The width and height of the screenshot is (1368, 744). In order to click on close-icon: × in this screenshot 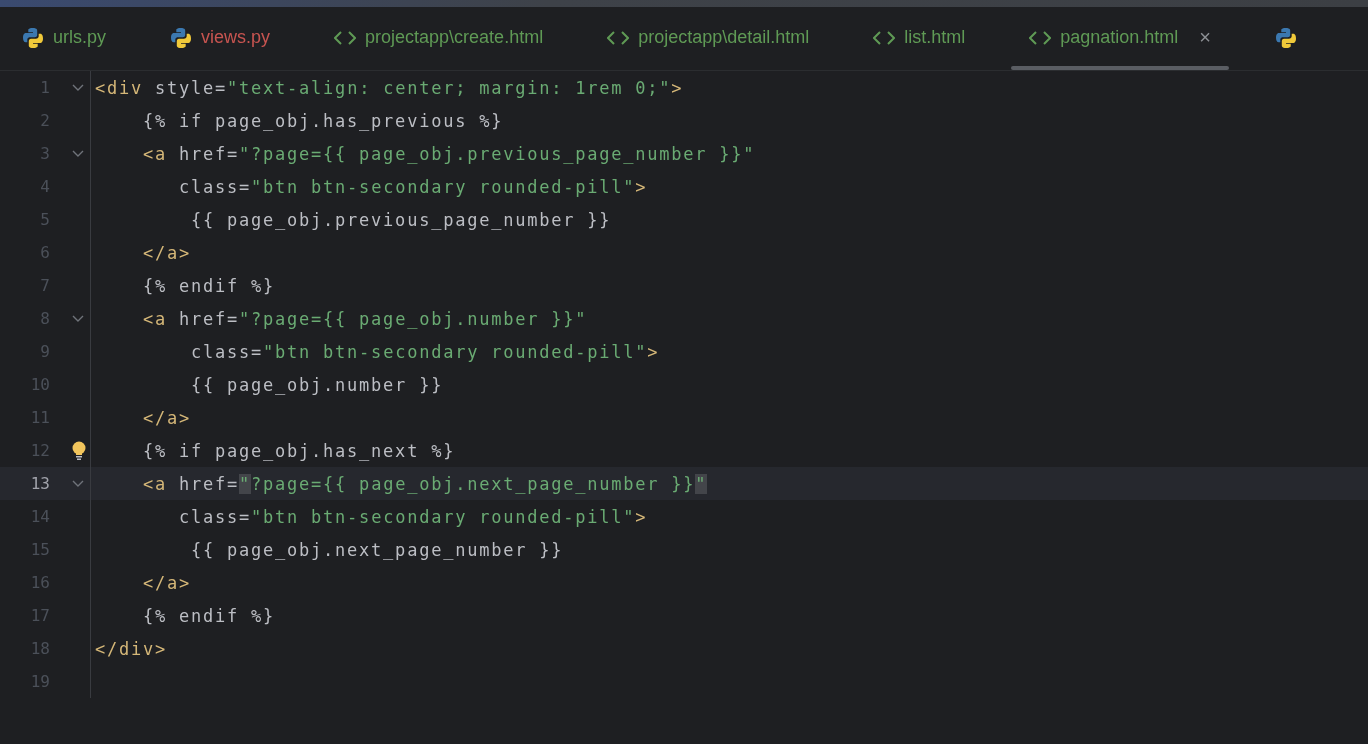, I will do `click(1205, 37)`.